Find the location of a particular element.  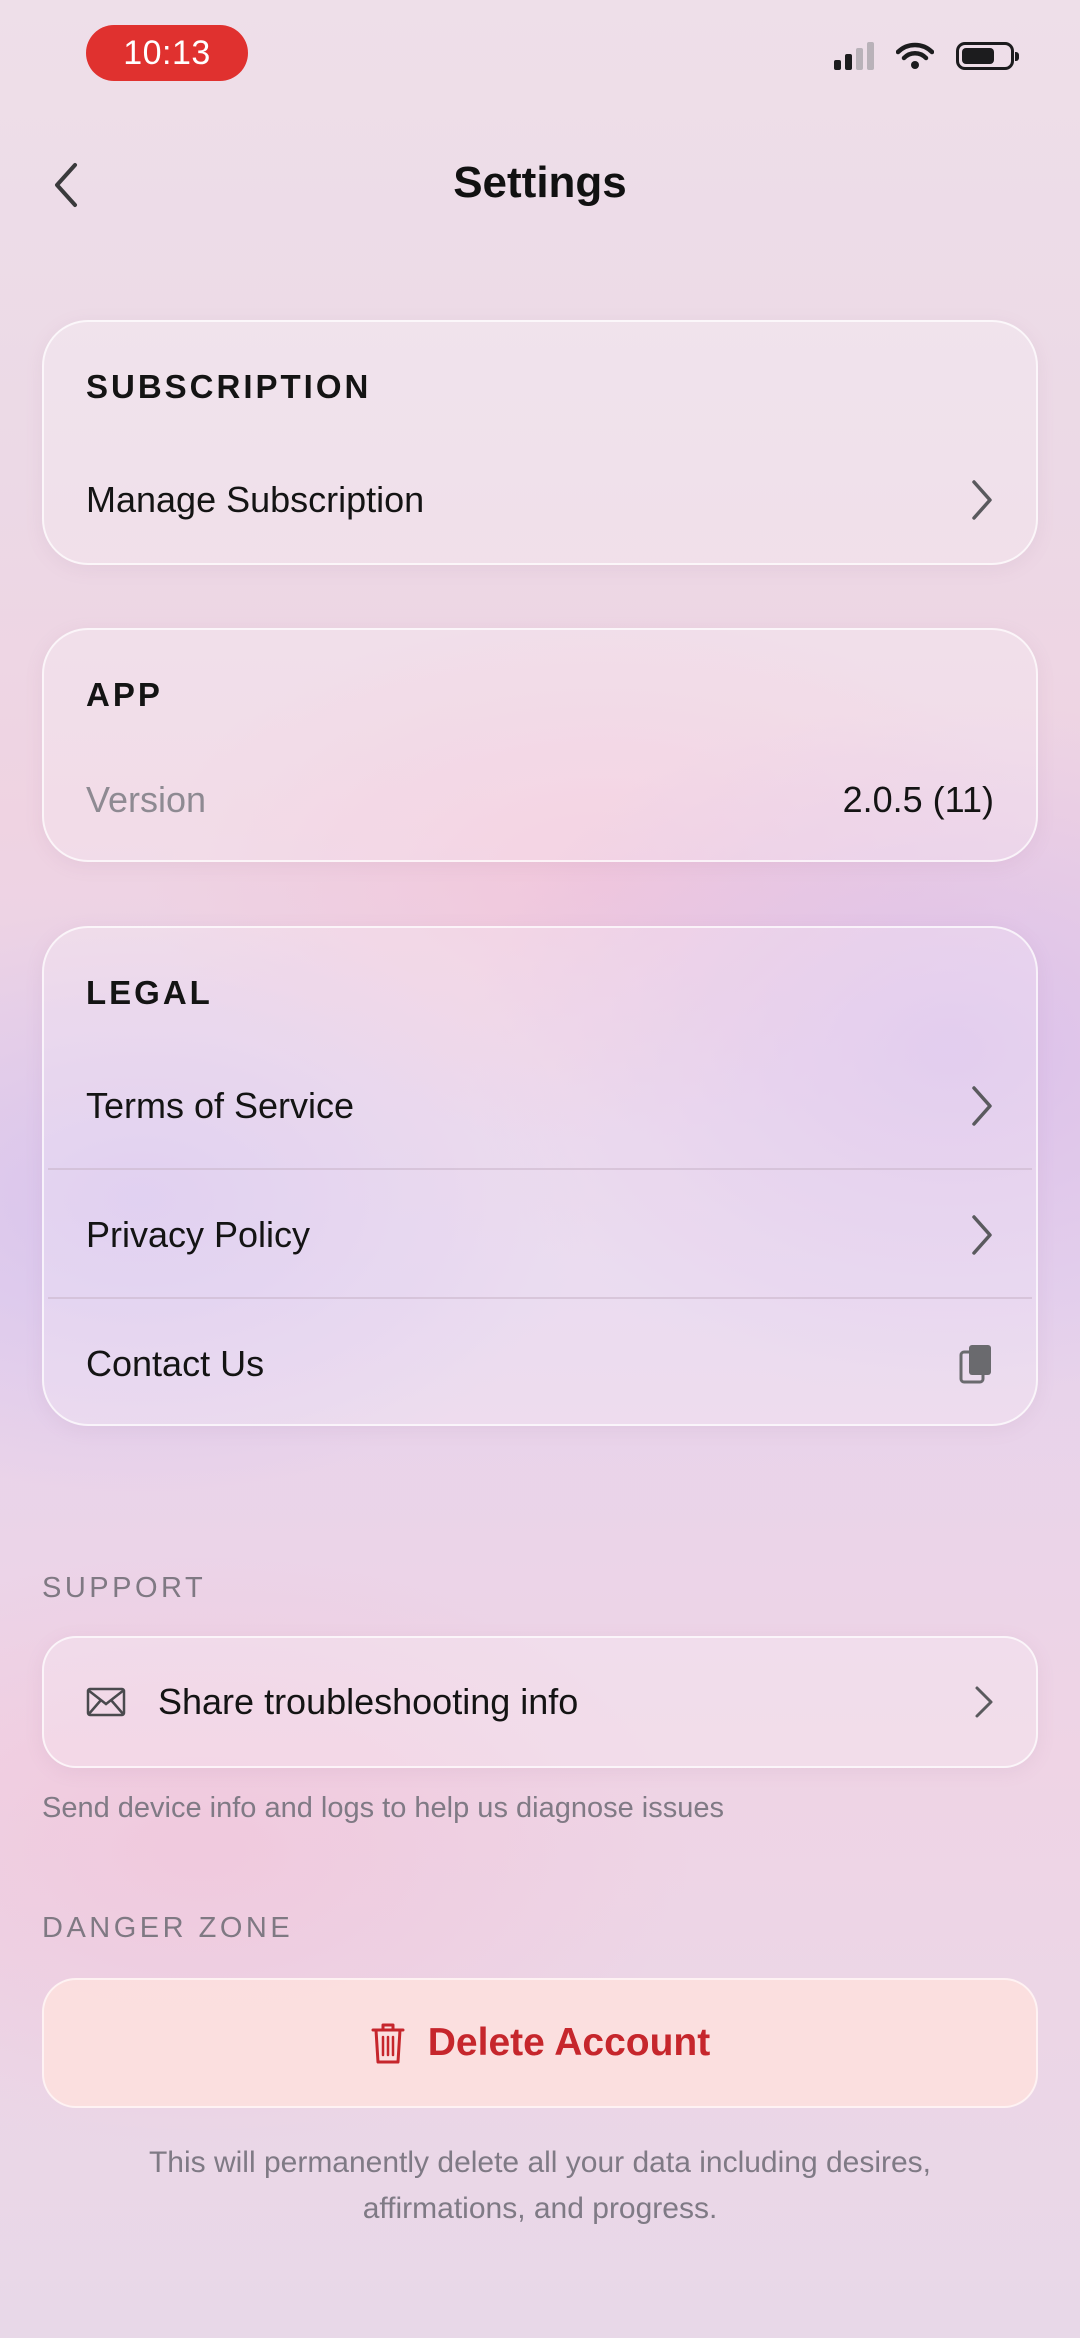

app-card: APP Version 2.0.5 (11) is located at coordinates (540, 745).